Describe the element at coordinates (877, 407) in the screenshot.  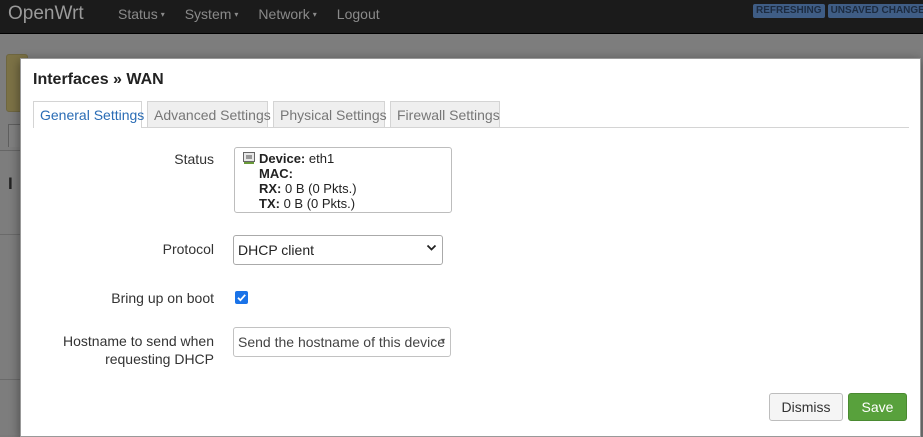
I see `save-button: Save` at that location.